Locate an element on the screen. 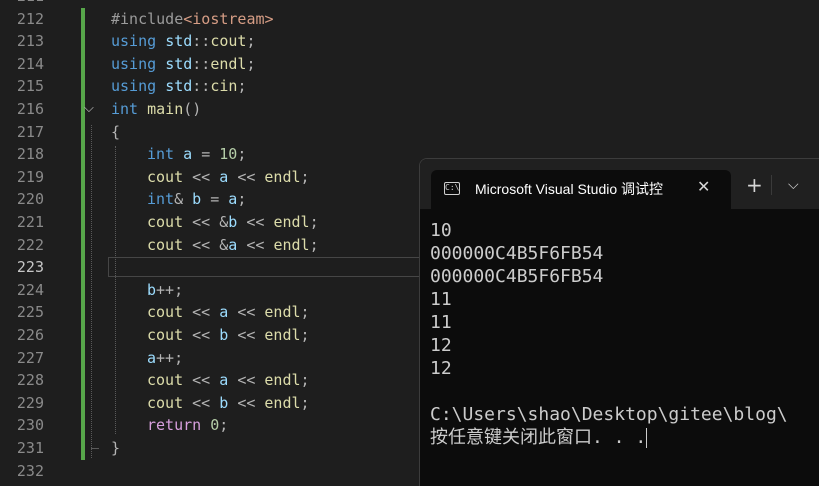  close-icon: ✕ is located at coordinates (703, 186).